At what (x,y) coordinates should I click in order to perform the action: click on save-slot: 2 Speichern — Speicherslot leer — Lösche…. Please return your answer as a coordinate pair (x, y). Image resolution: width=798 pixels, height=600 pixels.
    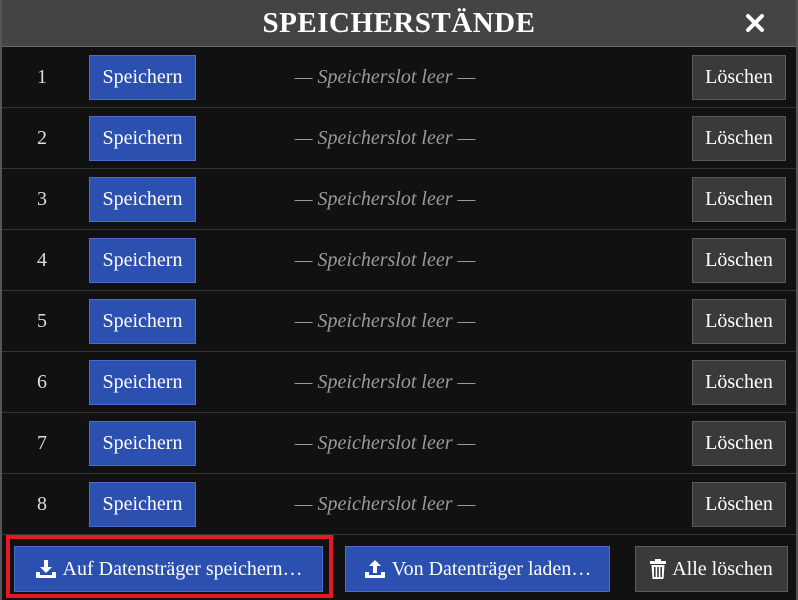
    Looking at the image, I should click on (399, 138).